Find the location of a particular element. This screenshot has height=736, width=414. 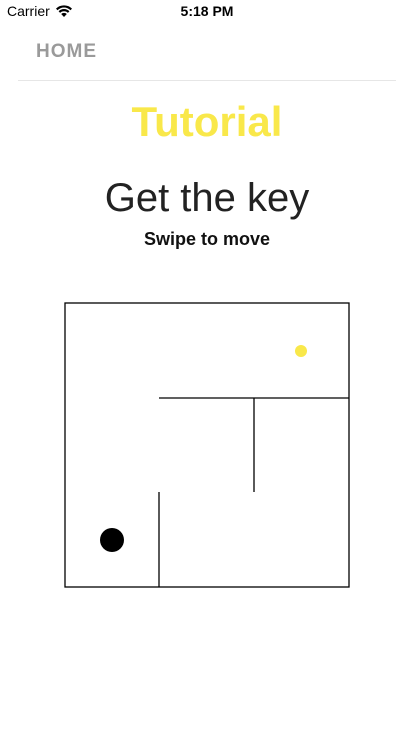

status-time: 5:18 PM is located at coordinates (207, 11).